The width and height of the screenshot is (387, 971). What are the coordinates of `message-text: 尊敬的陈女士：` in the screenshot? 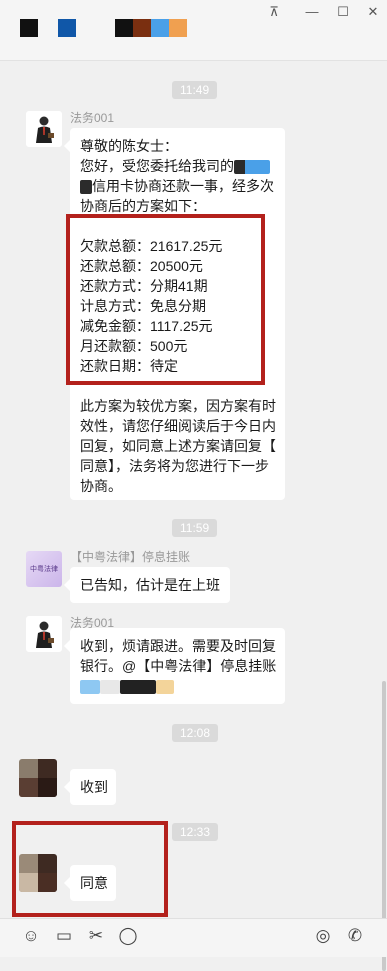 It's located at (129, 146).